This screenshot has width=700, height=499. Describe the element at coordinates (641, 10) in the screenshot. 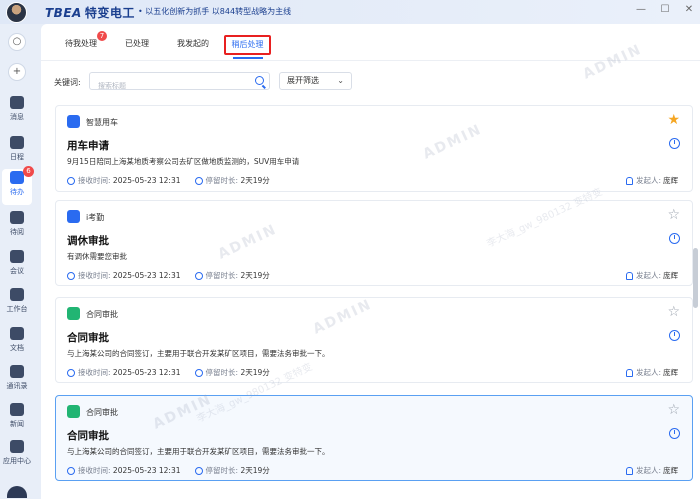

I see `minimize-icon: —` at that location.